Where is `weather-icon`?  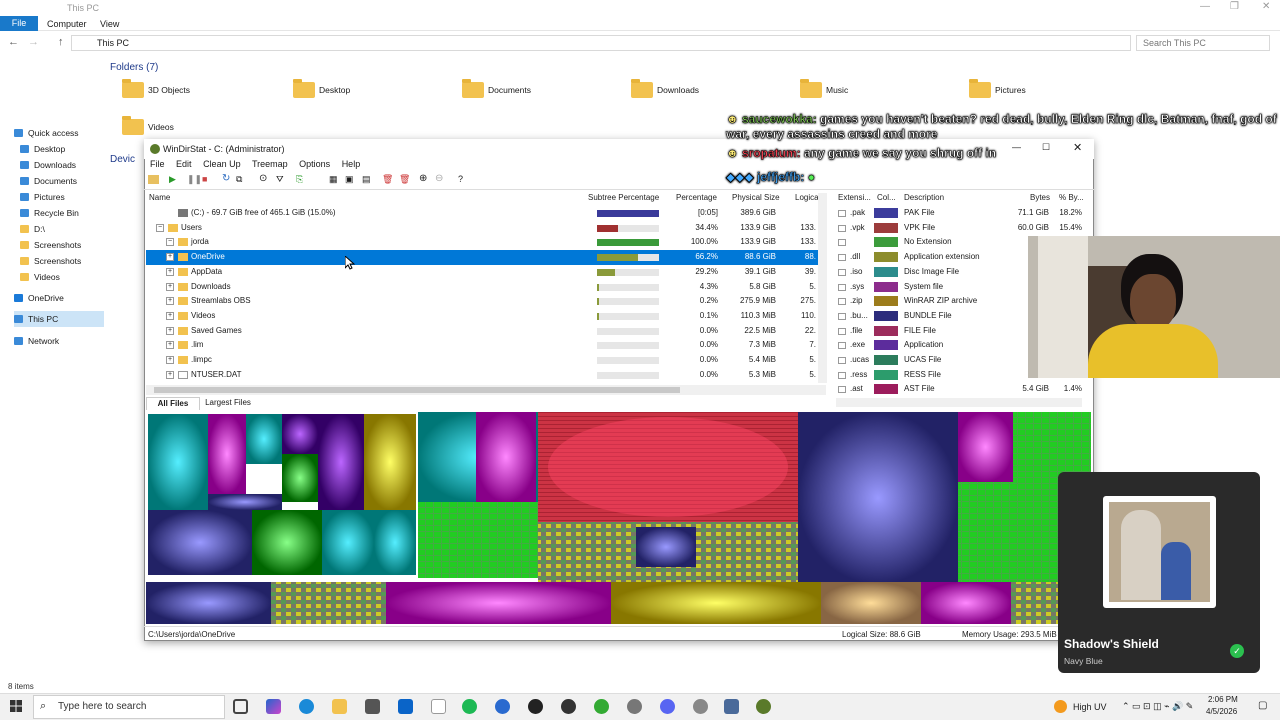
weather-icon is located at coordinates (1060, 706).